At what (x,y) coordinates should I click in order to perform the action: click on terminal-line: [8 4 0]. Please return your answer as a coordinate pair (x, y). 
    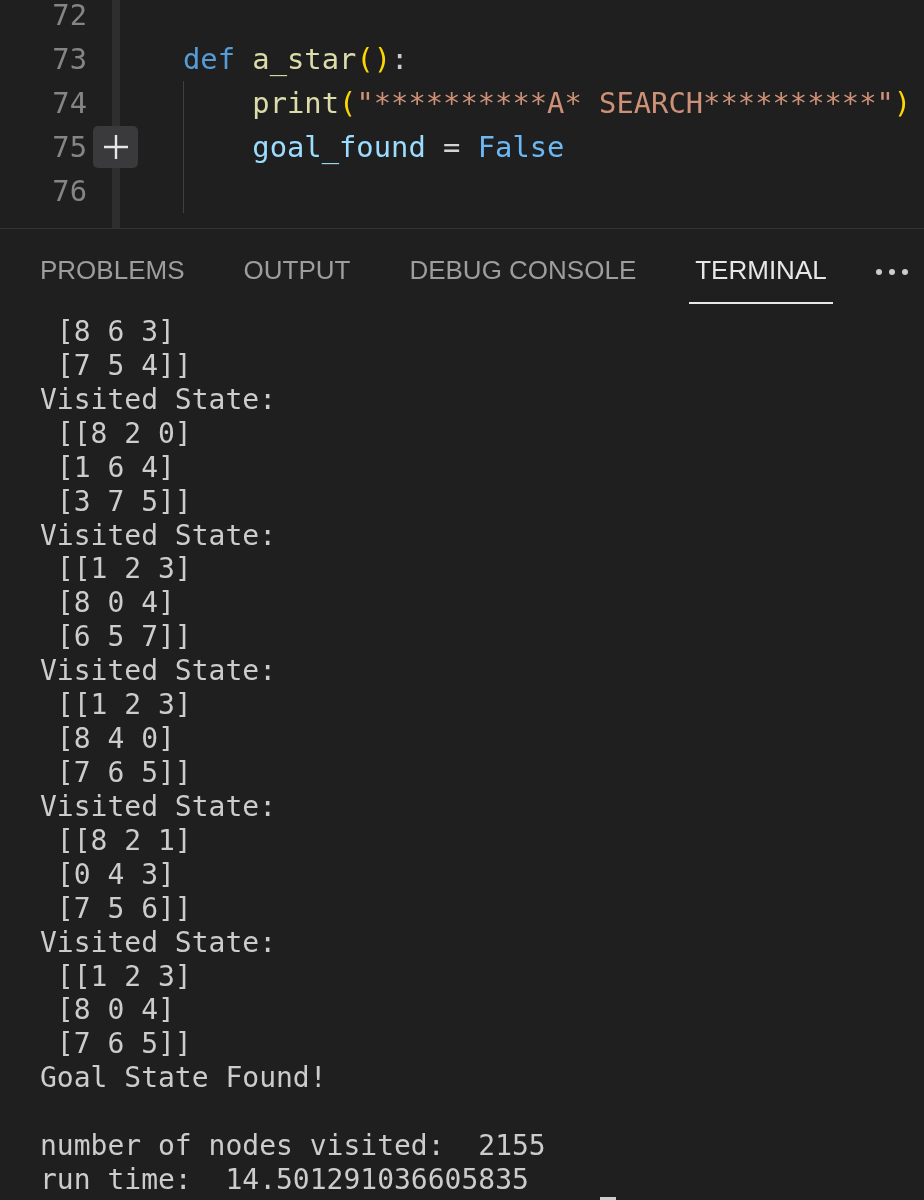
    Looking at the image, I should click on (115, 739).